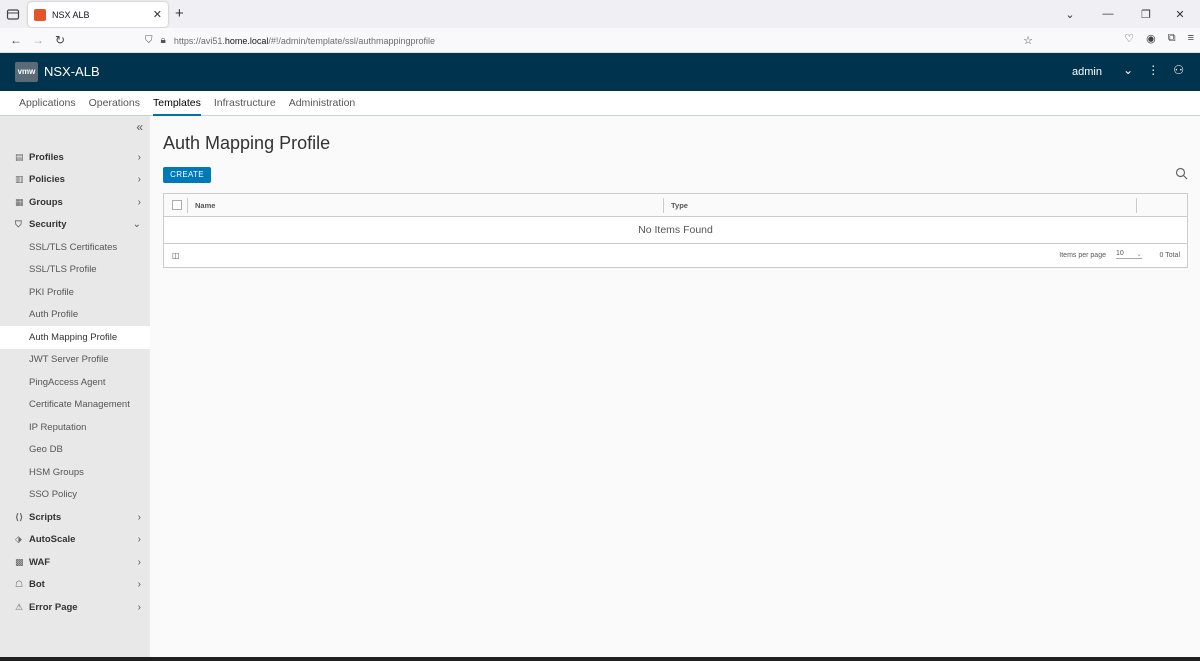  What do you see at coordinates (1146, 14) in the screenshot?
I see `restore-icon: ❐` at bounding box center [1146, 14].